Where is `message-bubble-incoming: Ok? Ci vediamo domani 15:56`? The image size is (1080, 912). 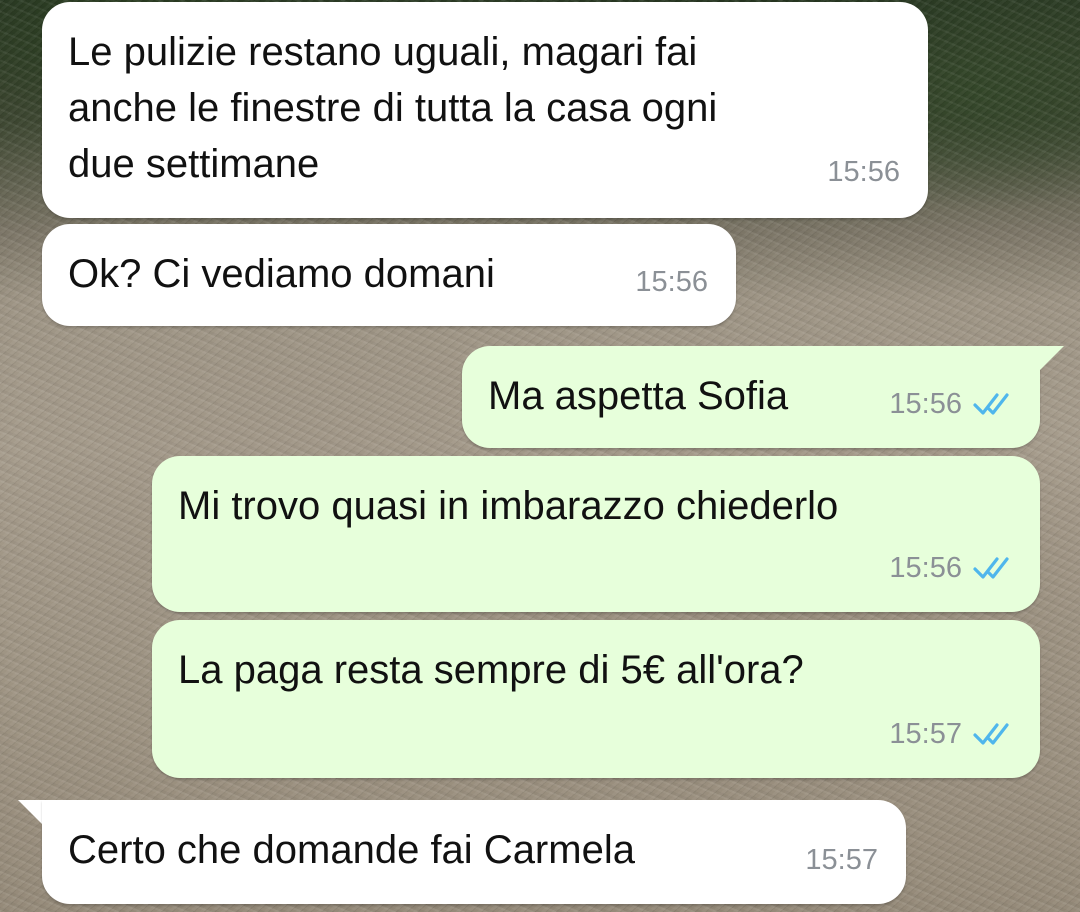 message-bubble-incoming: Ok? Ci vediamo domani 15:56 is located at coordinates (389, 275).